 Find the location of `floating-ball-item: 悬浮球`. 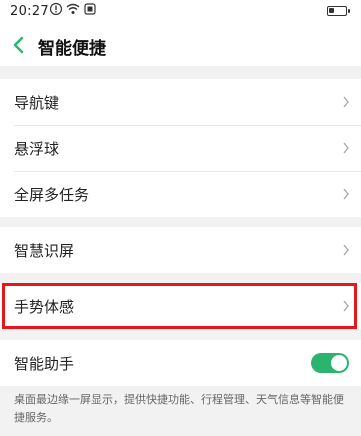

floating-ball-item: 悬浮球 is located at coordinates (180, 148).